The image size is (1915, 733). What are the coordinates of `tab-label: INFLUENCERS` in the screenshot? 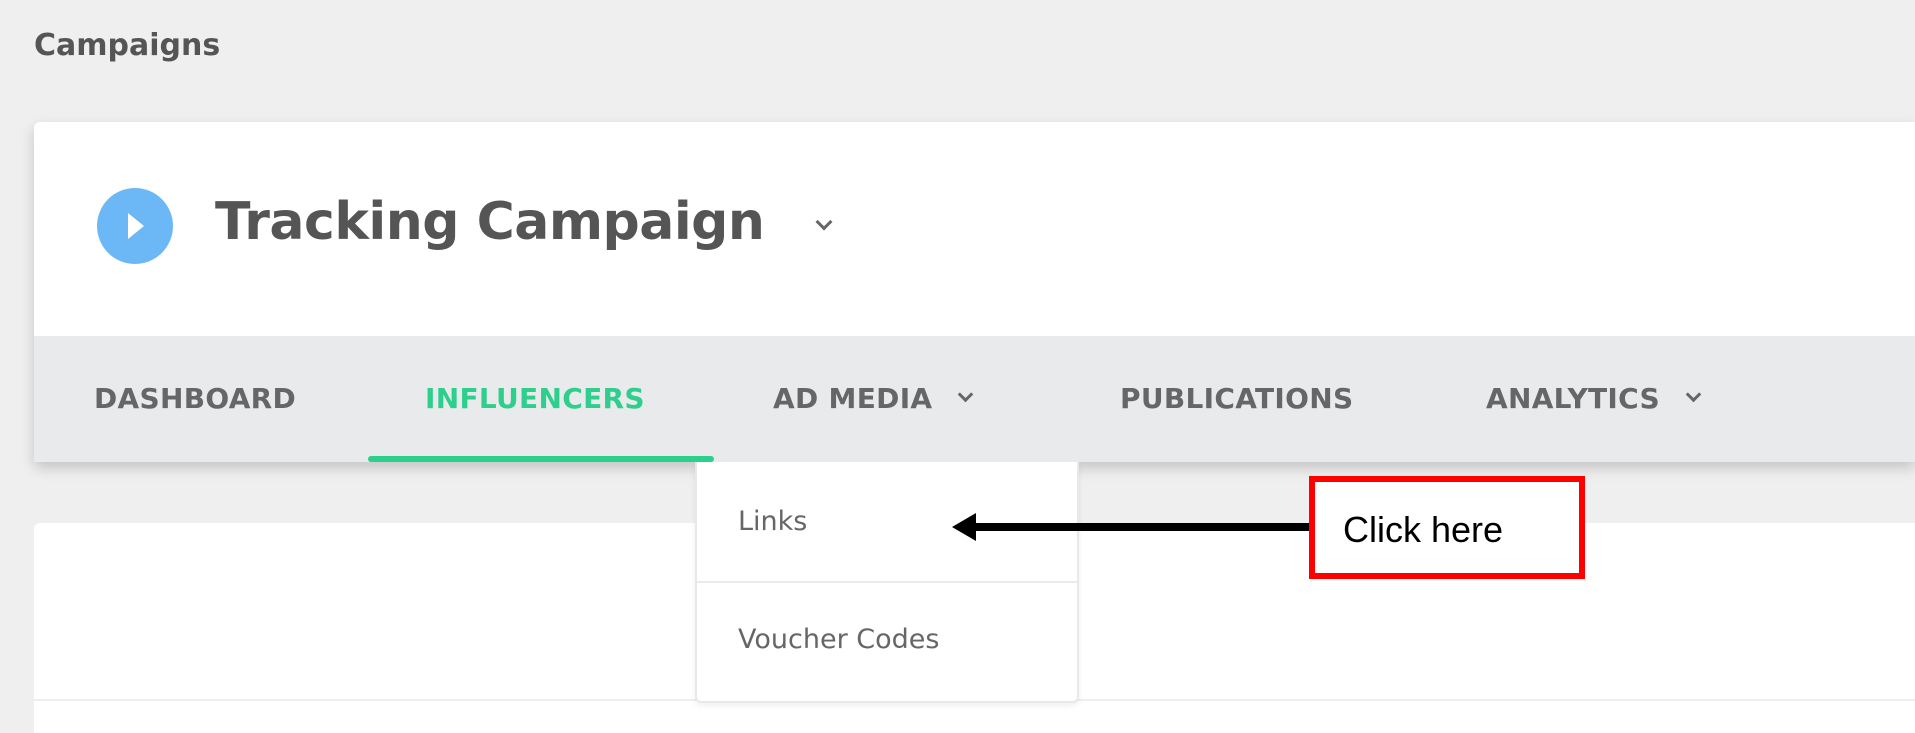 It's located at (535, 398).